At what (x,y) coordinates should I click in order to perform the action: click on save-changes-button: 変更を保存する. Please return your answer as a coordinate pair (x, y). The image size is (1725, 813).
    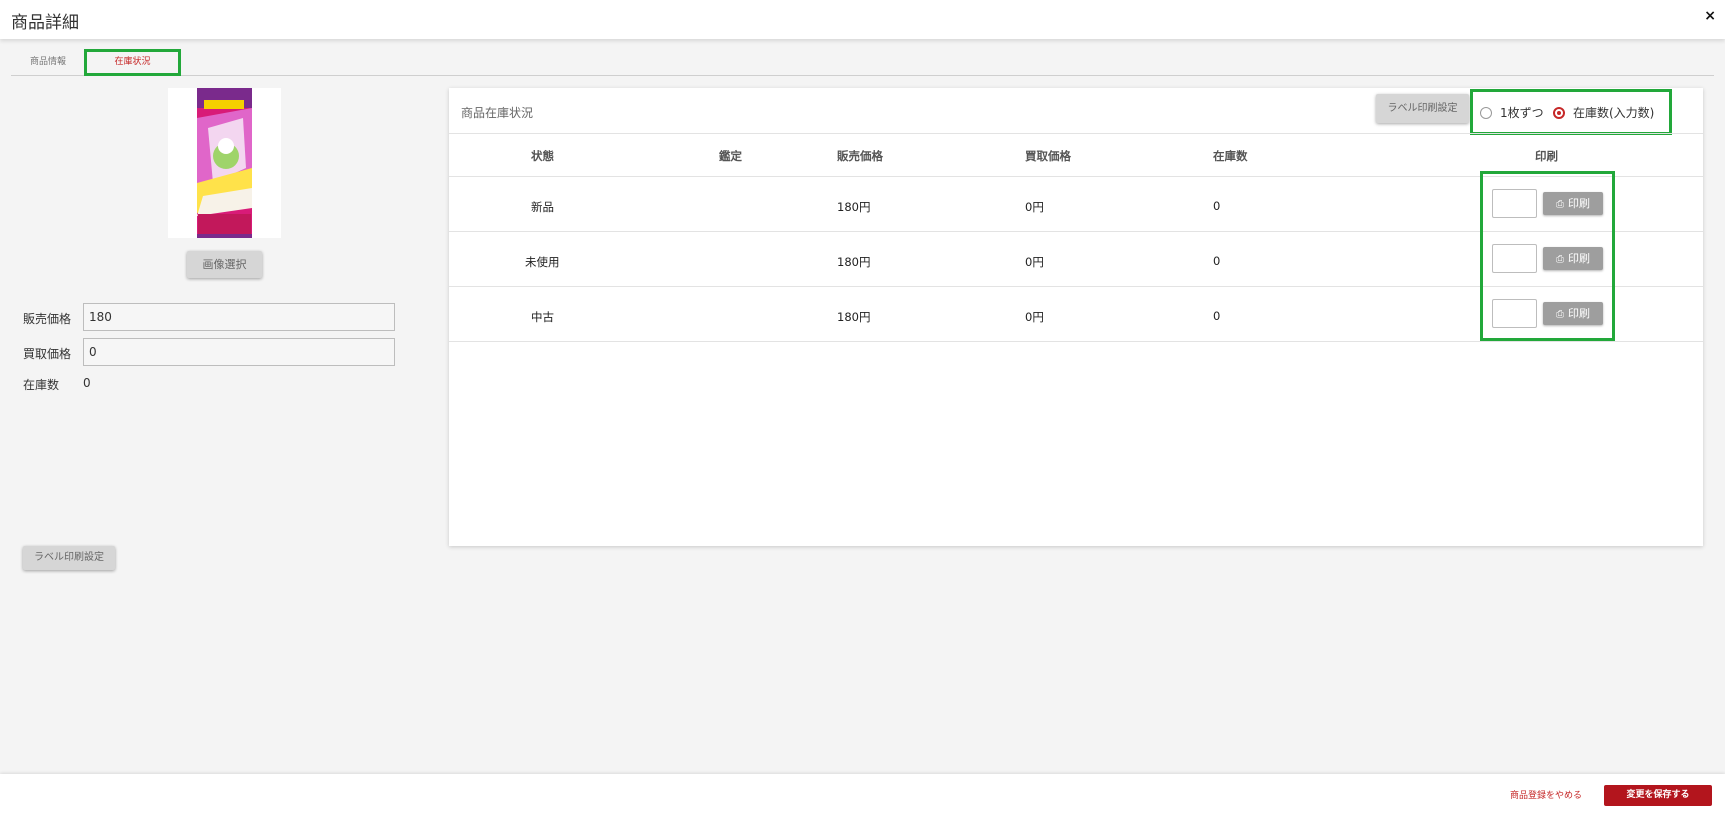
    Looking at the image, I should click on (1658, 795).